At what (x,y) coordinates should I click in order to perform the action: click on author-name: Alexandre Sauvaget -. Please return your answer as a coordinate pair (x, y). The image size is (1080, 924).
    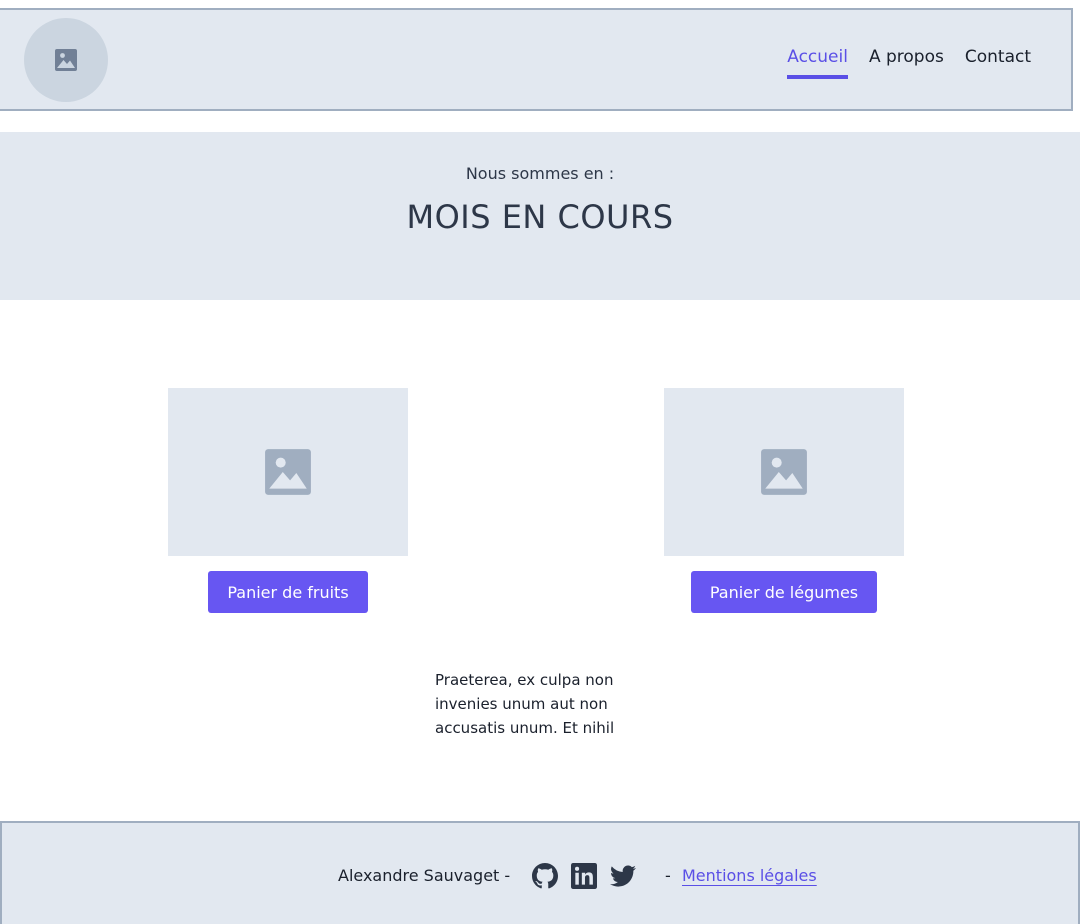
    Looking at the image, I should click on (424, 875).